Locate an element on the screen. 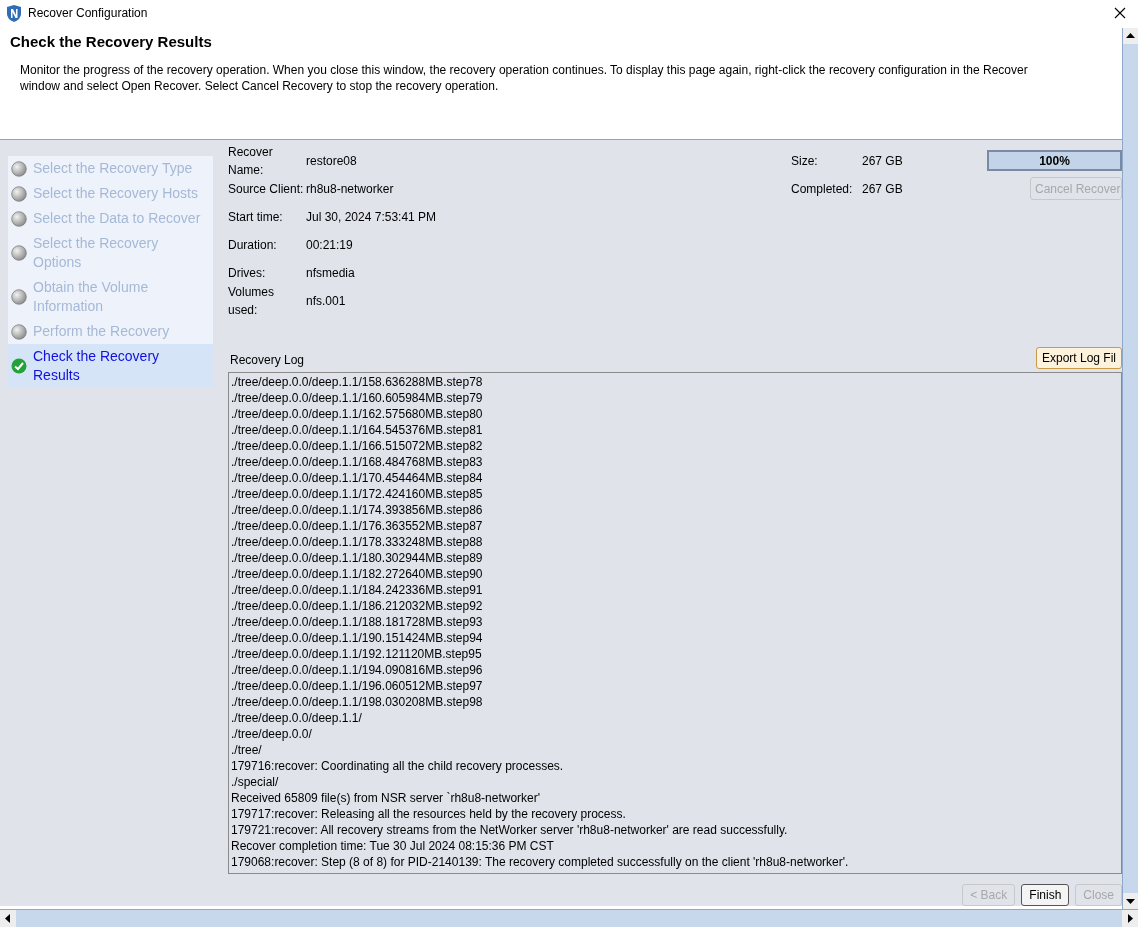 The image size is (1138, 927). detail-label: Drives: is located at coordinates (247, 273).